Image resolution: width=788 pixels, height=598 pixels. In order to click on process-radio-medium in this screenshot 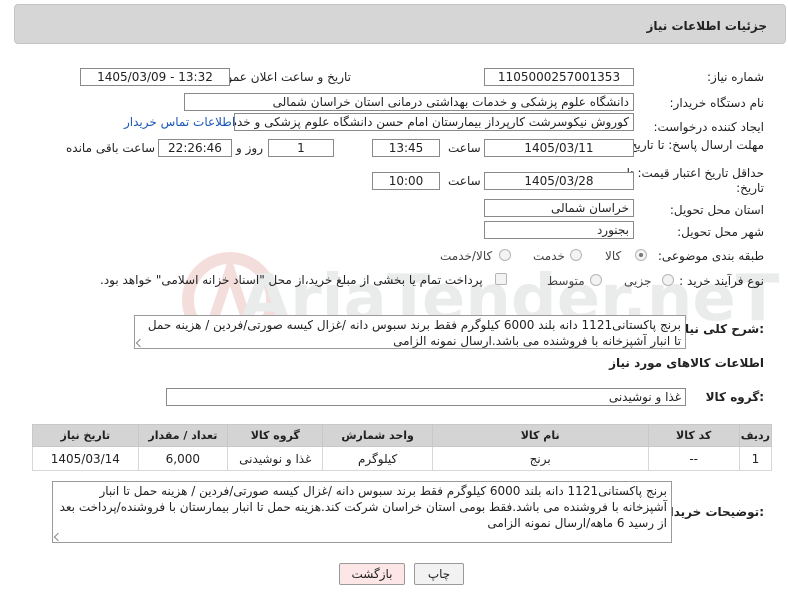, I will do `click(596, 280)`.